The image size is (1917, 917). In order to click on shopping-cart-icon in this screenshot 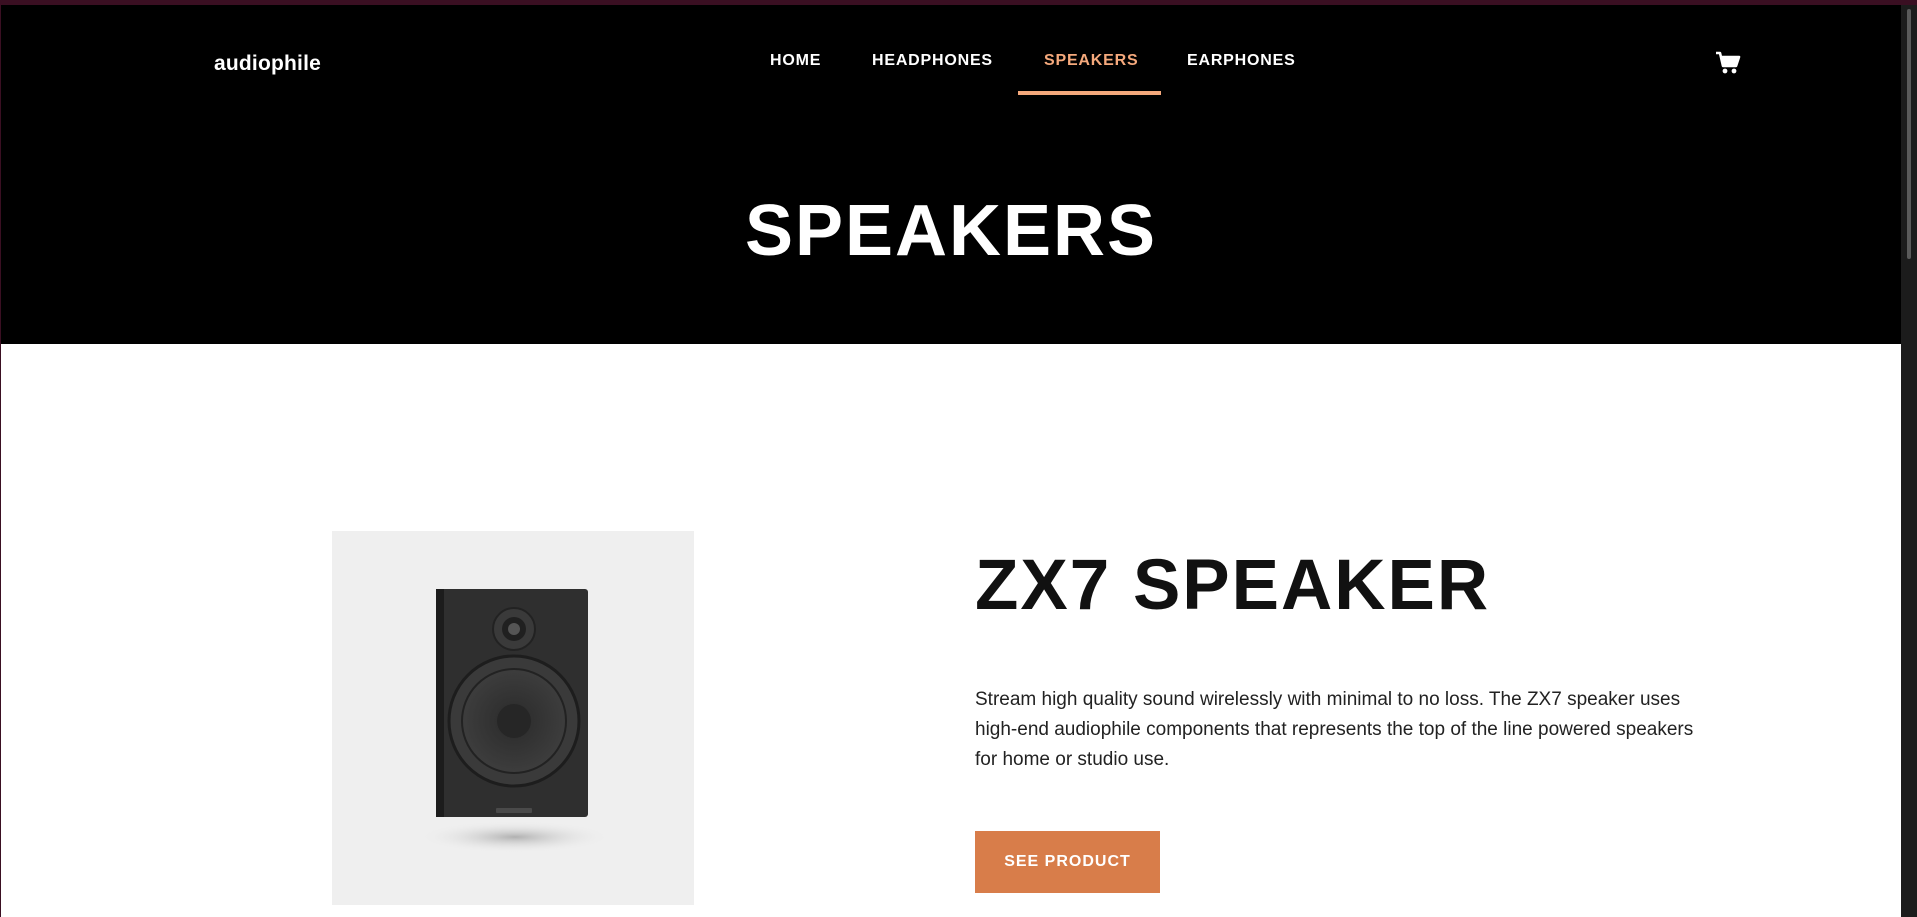, I will do `click(1728, 63)`.